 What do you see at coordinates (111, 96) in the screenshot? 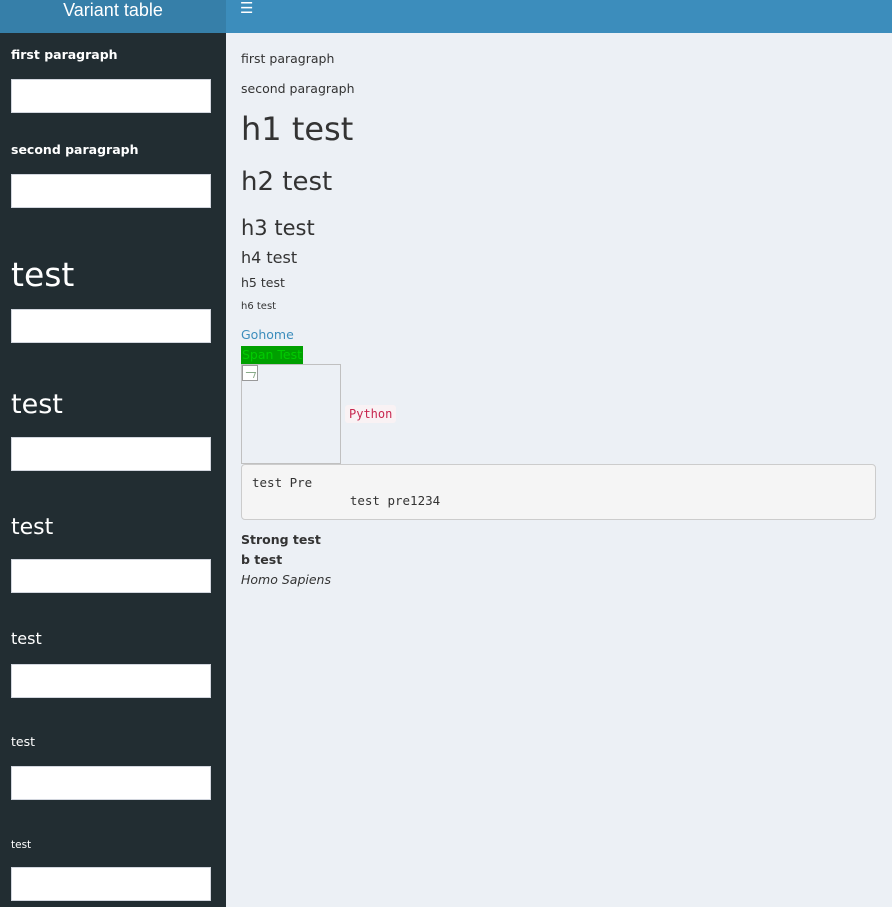
I see `first-paragraph-input` at bounding box center [111, 96].